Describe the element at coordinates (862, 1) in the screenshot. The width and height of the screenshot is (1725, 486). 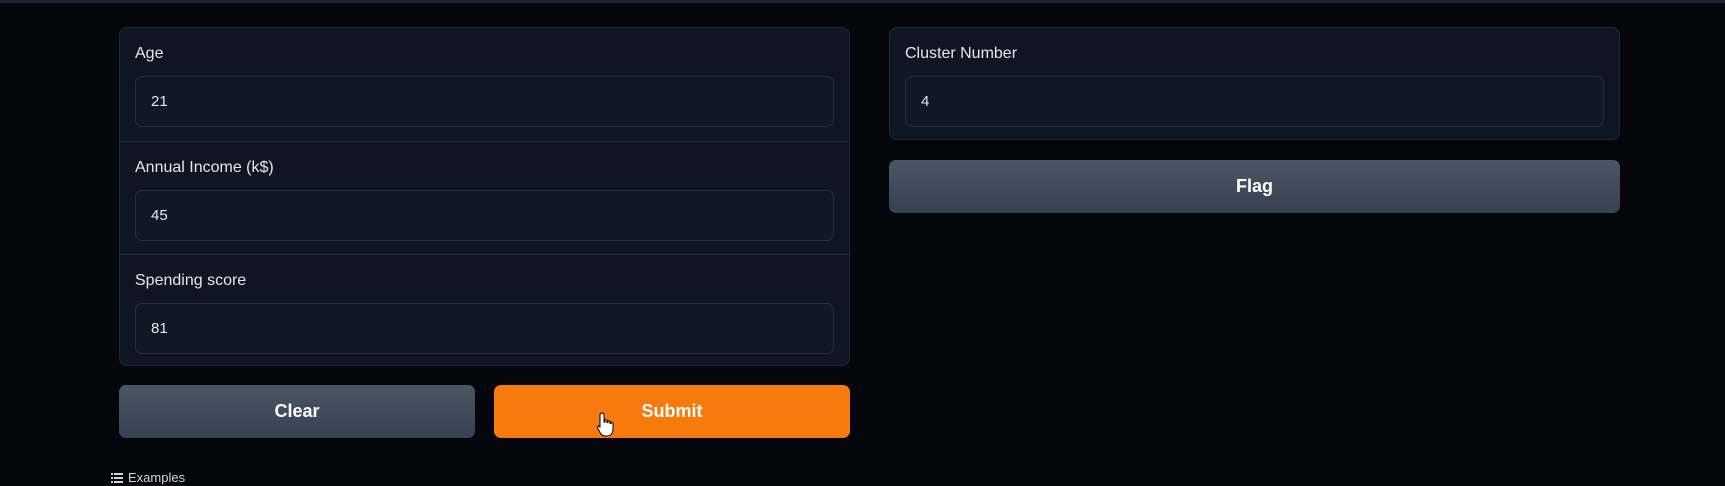
I see `top-divider` at that location.